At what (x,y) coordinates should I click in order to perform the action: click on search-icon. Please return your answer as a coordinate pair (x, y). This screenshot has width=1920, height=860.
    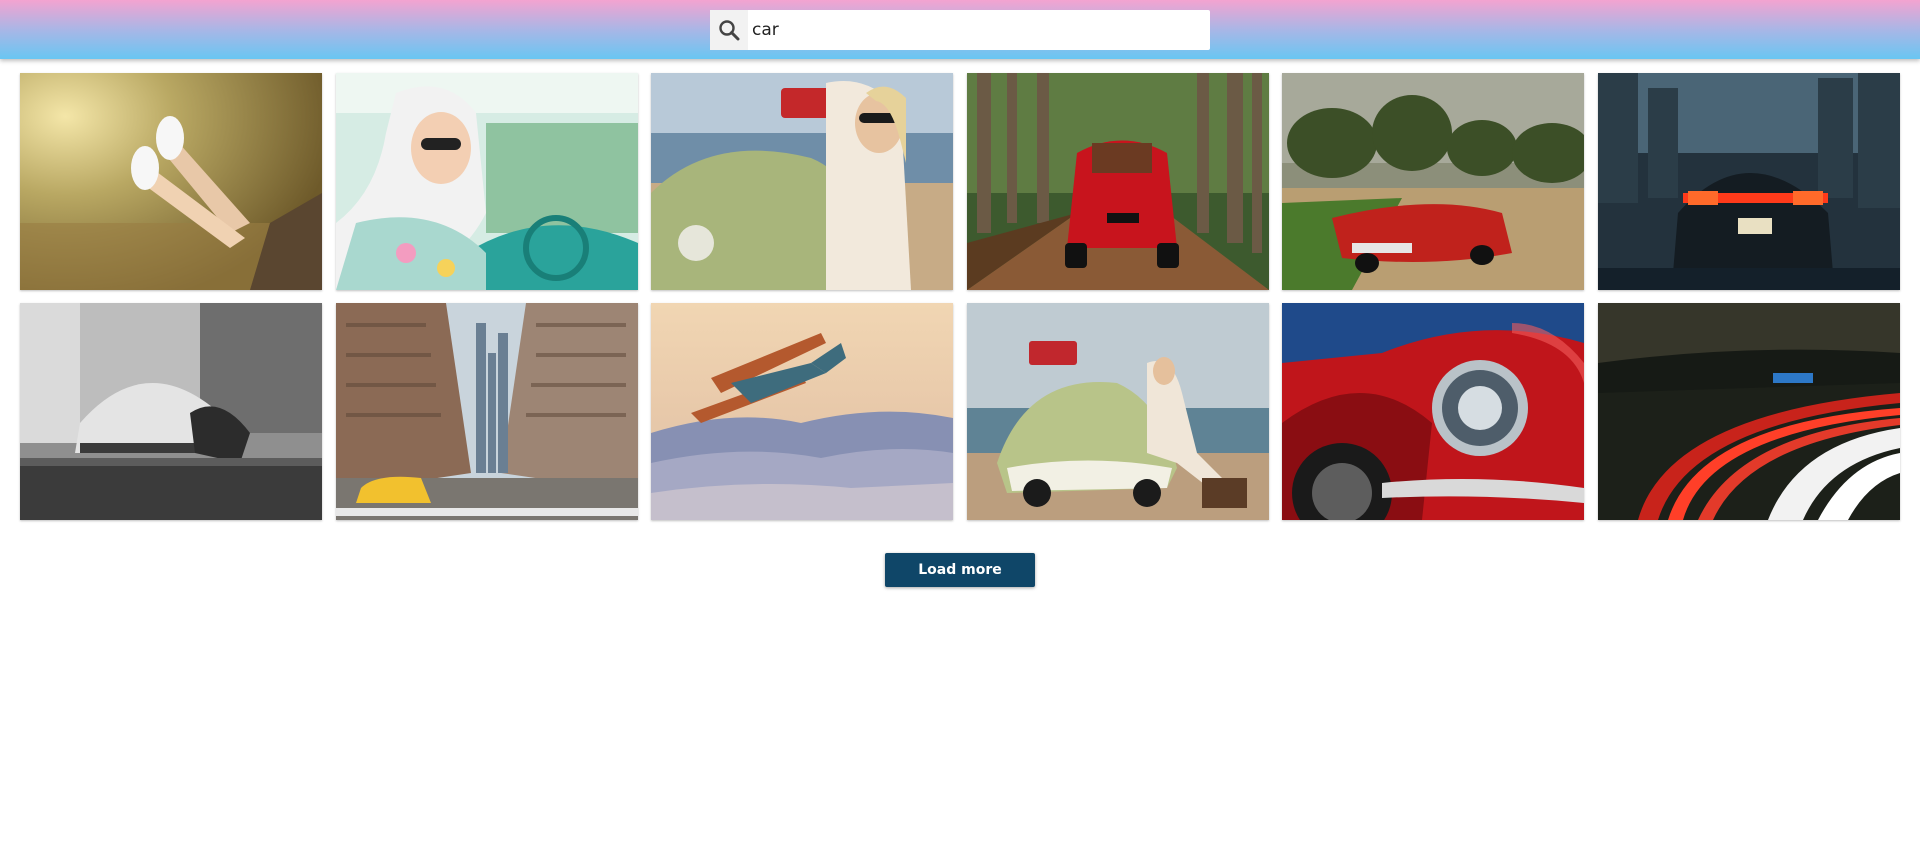
    Looking at the image, I should click on (729, 30).